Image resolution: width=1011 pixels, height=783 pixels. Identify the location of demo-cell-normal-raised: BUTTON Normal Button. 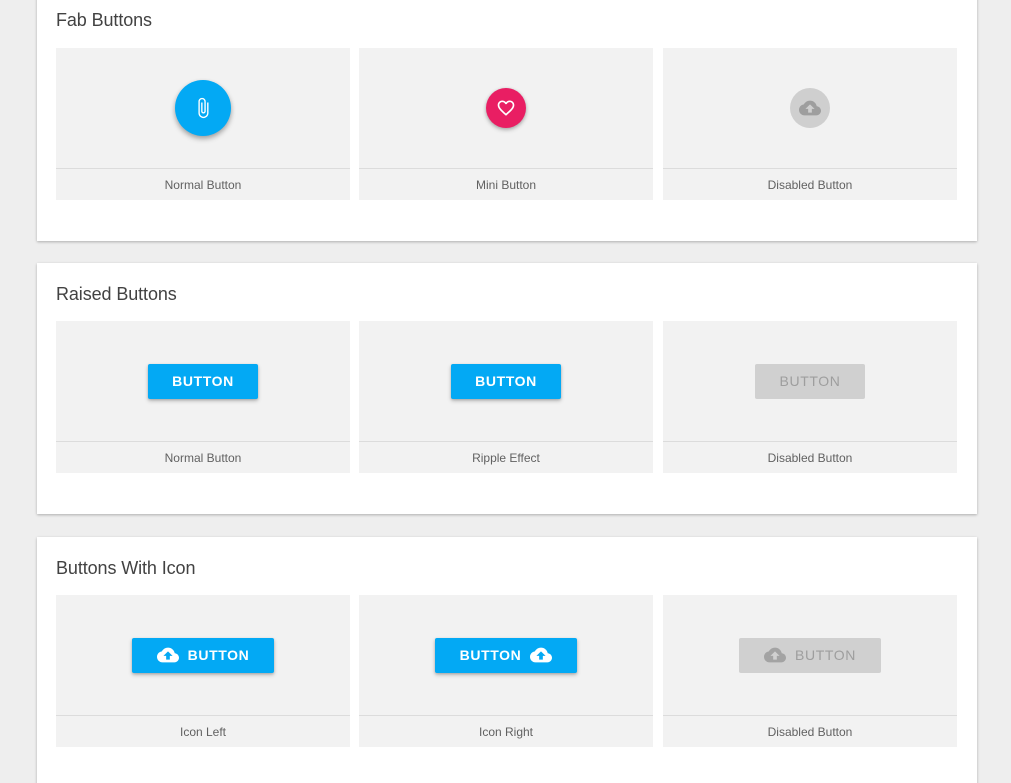
(203, 397).